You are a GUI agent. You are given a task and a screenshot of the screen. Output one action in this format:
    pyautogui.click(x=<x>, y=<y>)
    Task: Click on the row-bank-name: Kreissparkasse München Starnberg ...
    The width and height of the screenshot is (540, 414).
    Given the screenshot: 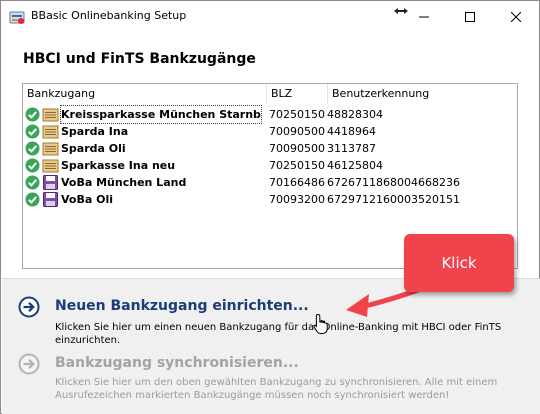 What is the action you would take?
    pyautogui.click(x=161, y=114)
    